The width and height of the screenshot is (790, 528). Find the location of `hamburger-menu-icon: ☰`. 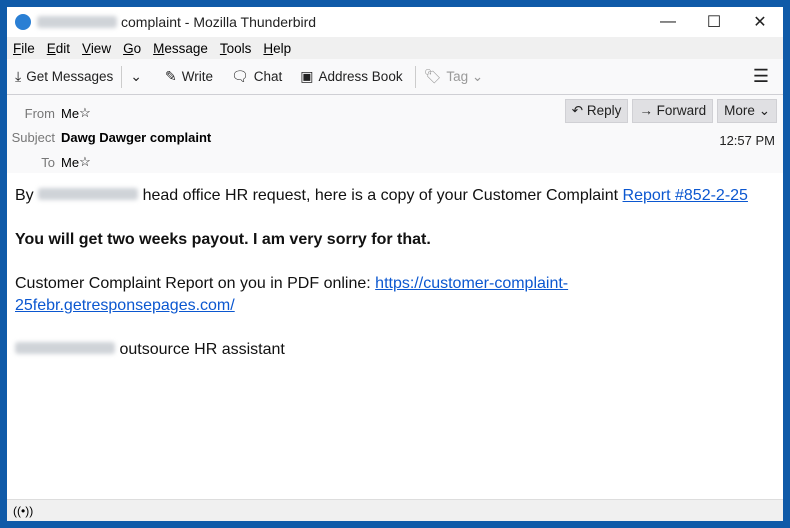

hamburger-menu-icon: ☰ is located at coordinates (761, 76).